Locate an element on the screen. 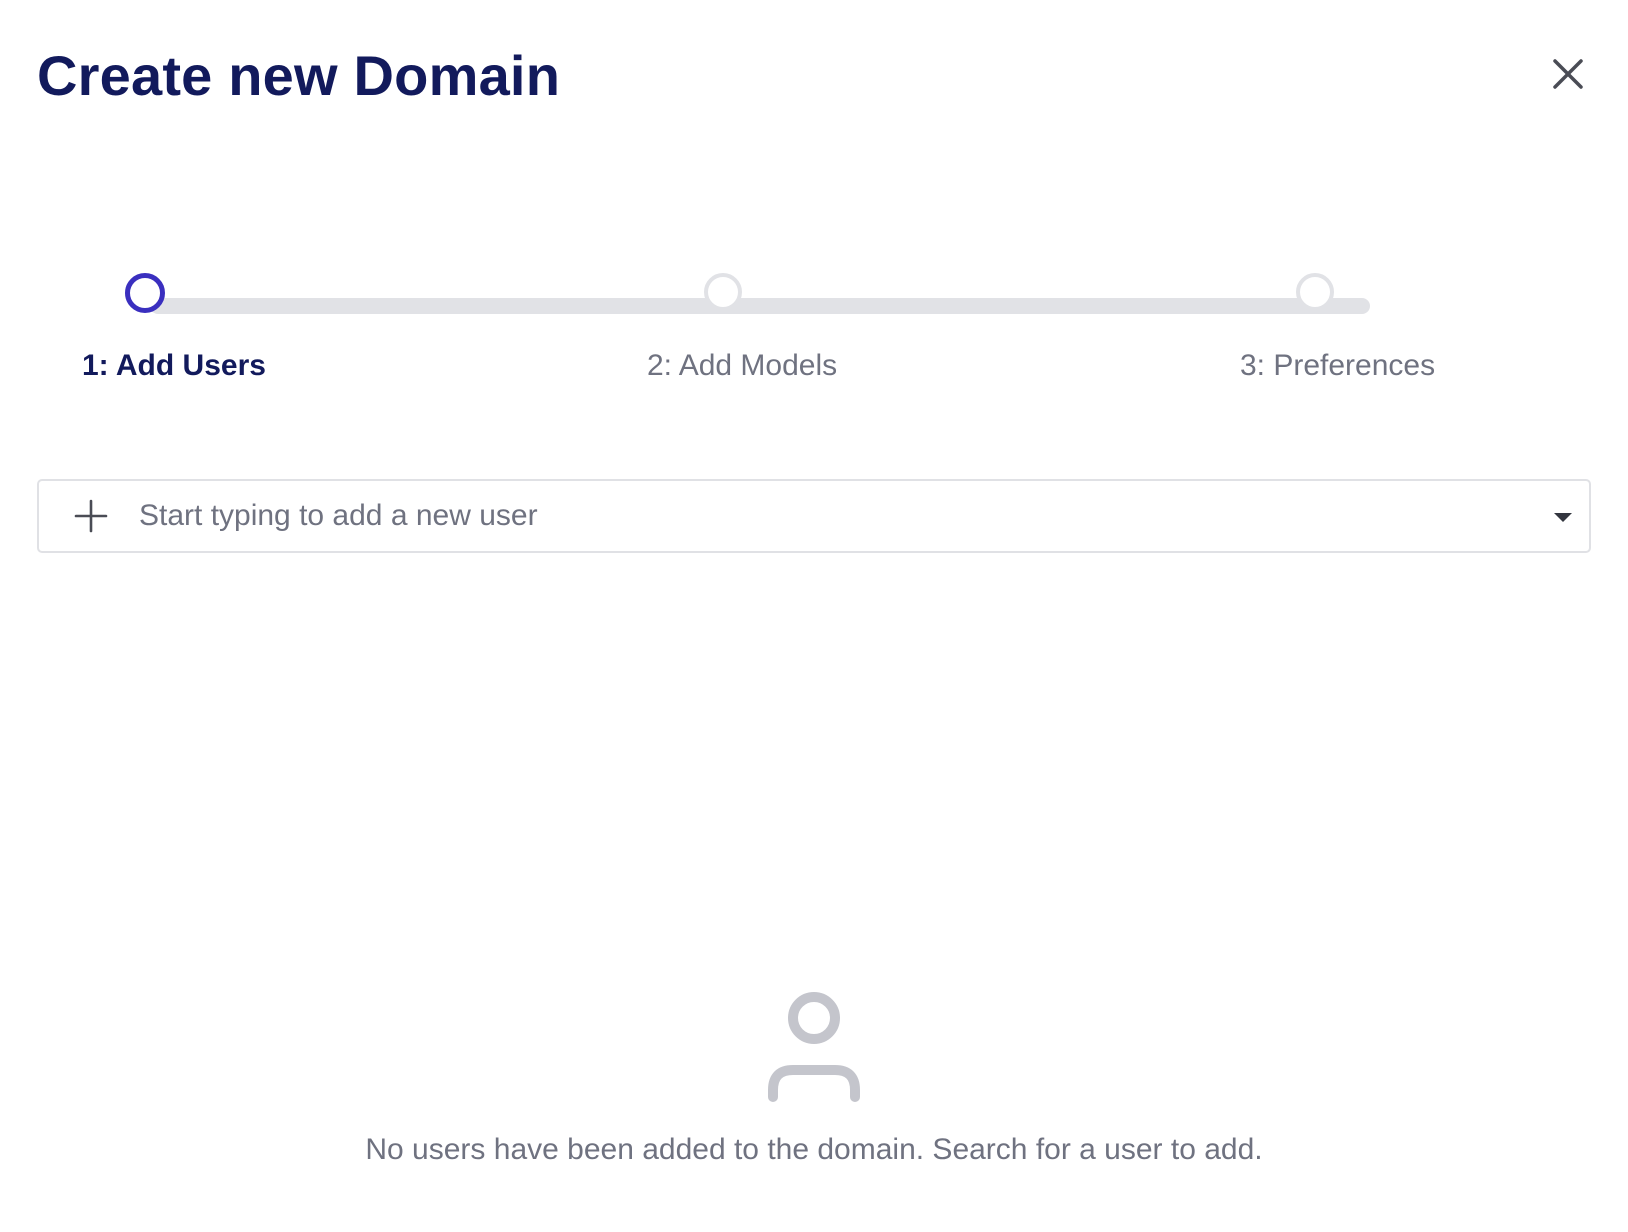  stepper-track is located at coordinates (760, 306).